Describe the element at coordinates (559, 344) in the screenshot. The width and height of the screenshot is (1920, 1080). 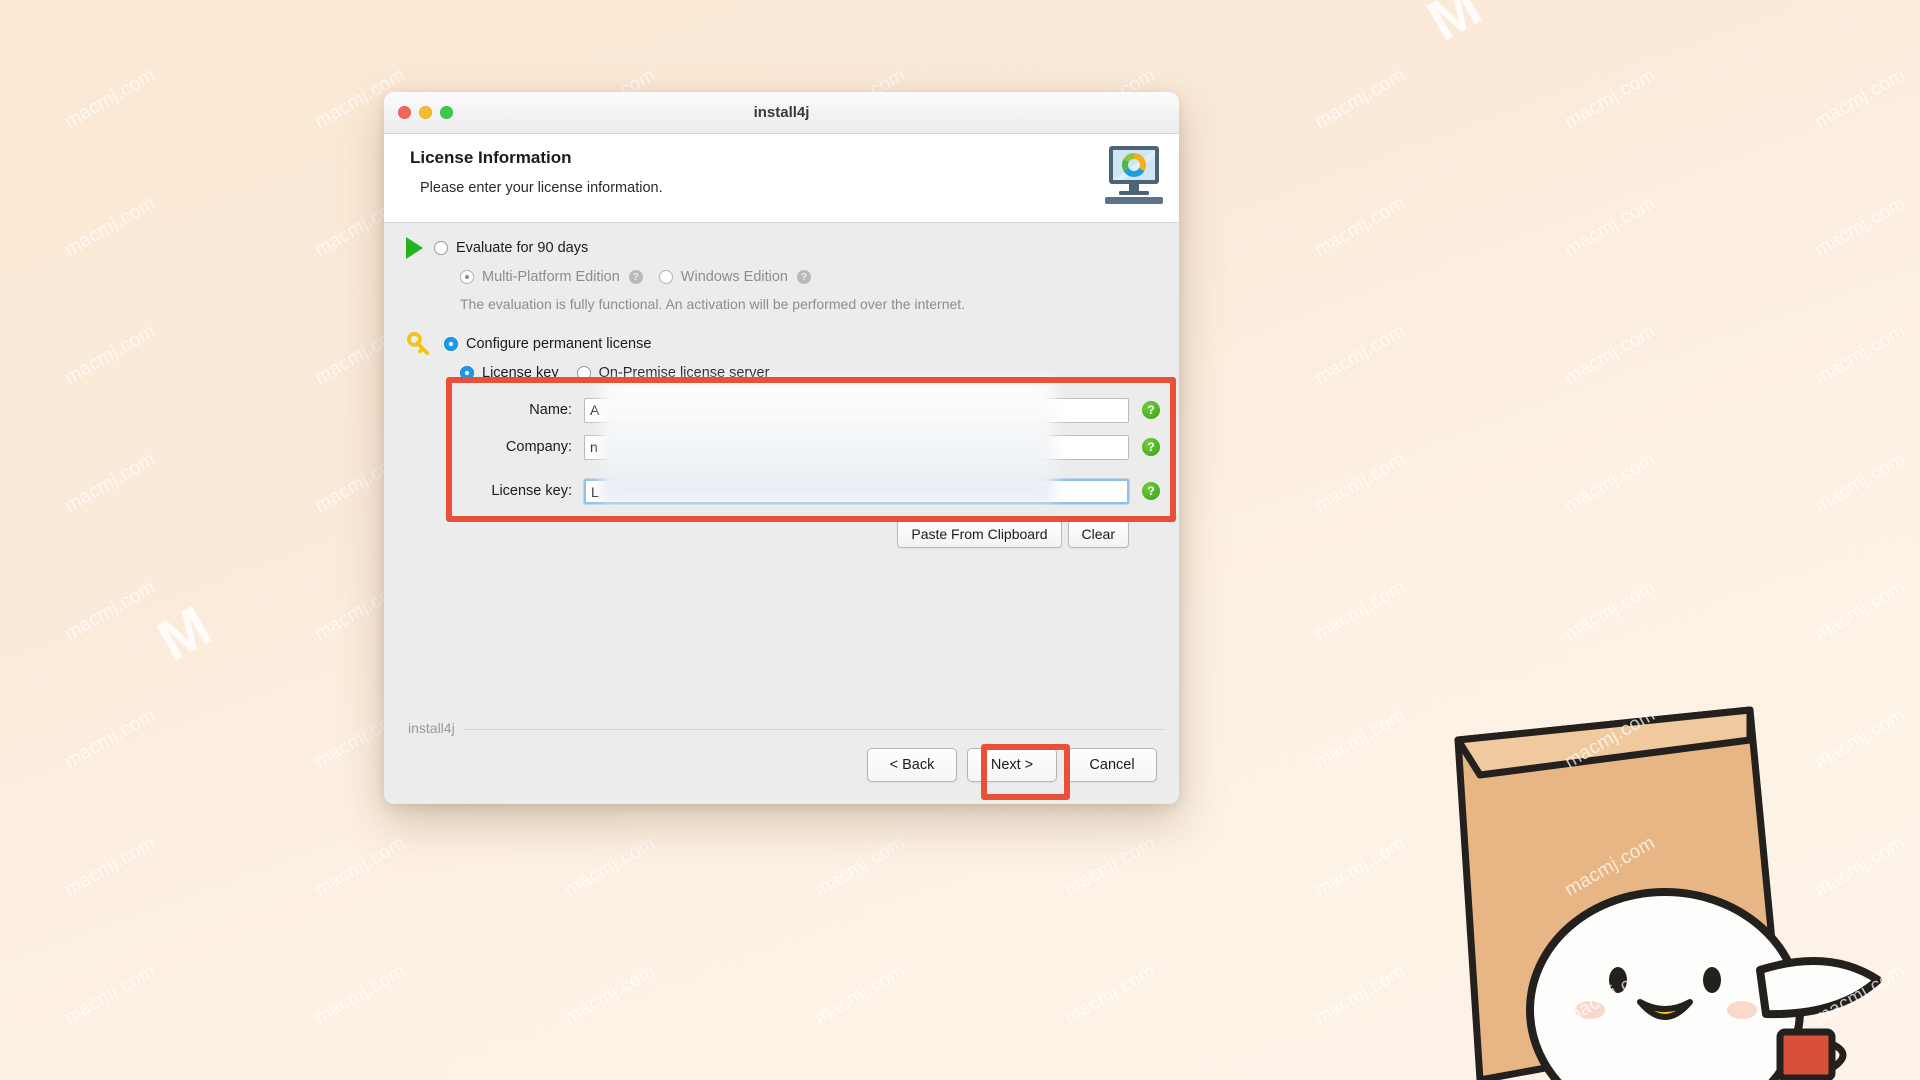
I see `label-configure-permanent-license: Configure permanent license` at that location.